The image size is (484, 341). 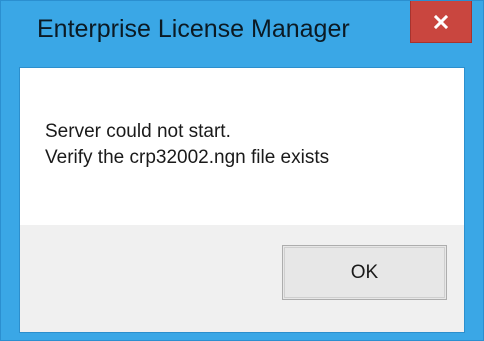 I want to click on close-icon, so click(x=441, y=21).